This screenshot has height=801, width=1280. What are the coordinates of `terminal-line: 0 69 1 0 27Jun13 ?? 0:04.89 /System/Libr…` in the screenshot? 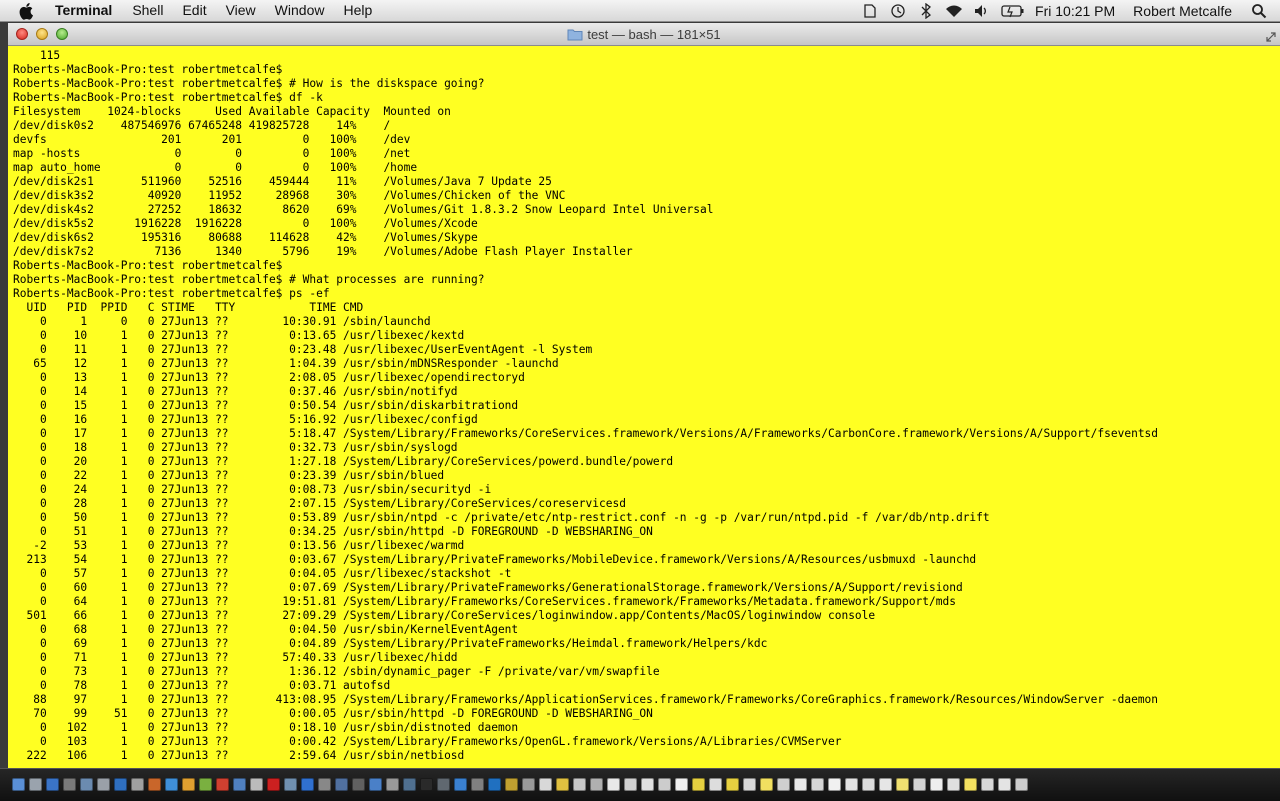 It's located at (390, 643).